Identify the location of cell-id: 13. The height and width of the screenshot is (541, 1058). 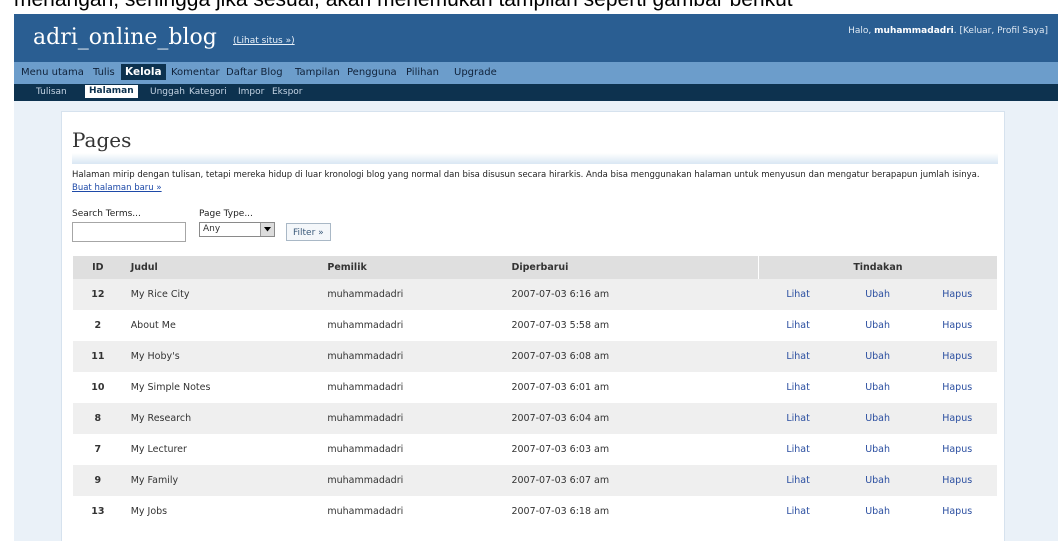
(98, 511).